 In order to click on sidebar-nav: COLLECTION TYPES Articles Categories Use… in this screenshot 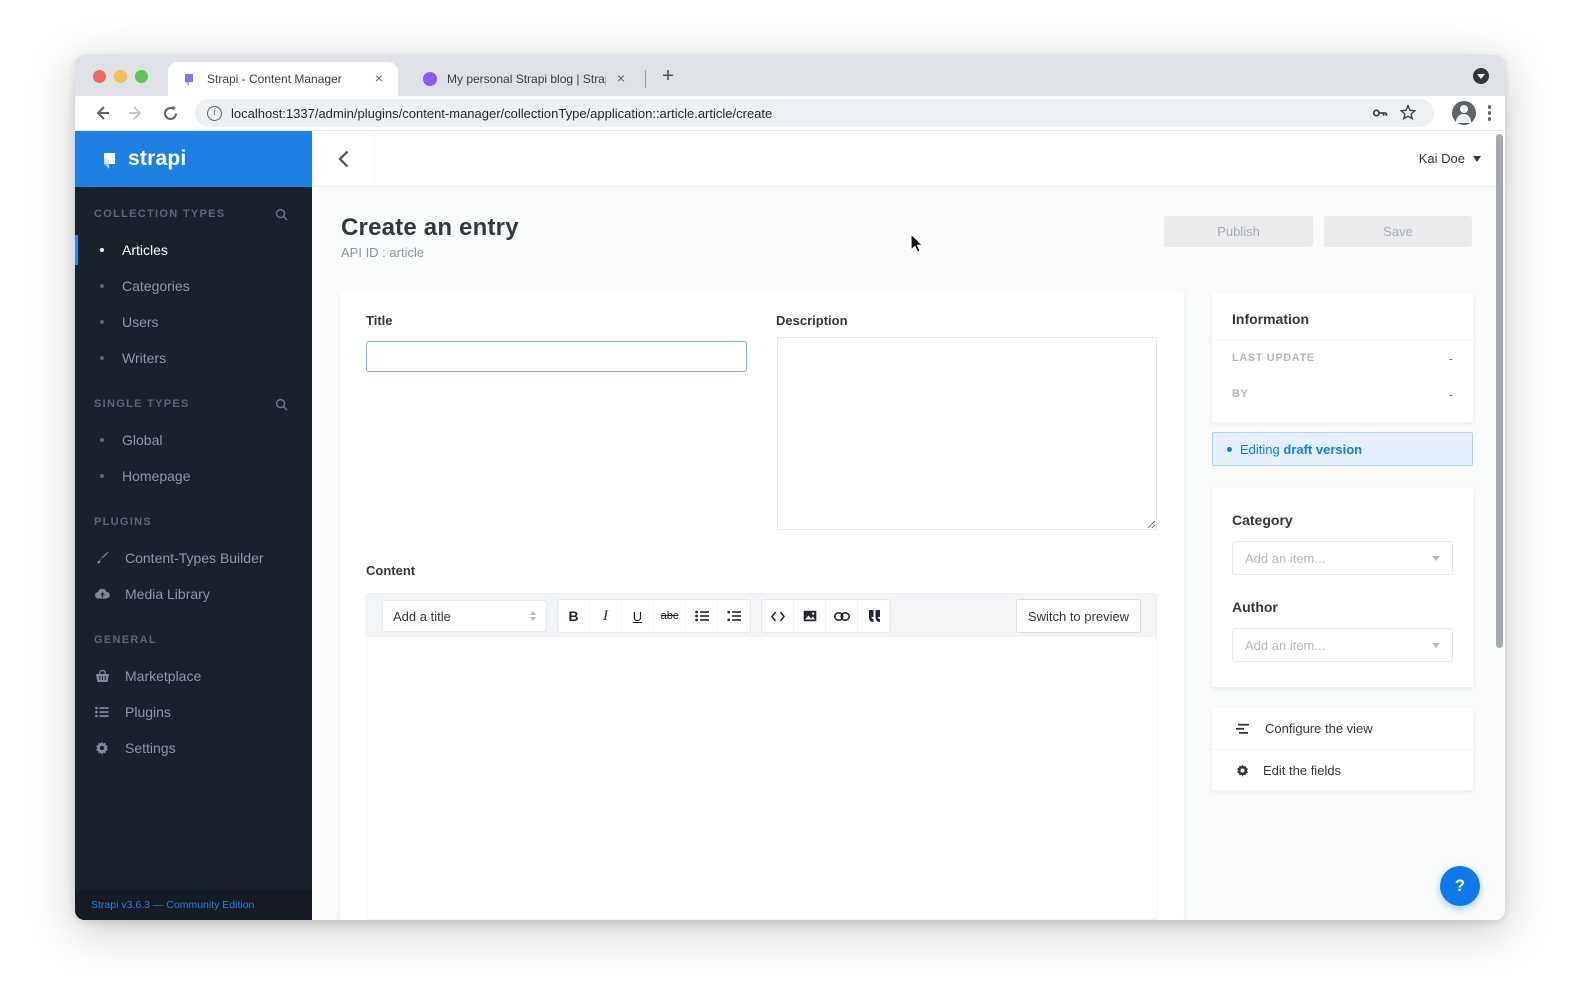, I will do `click(193, 476)`.